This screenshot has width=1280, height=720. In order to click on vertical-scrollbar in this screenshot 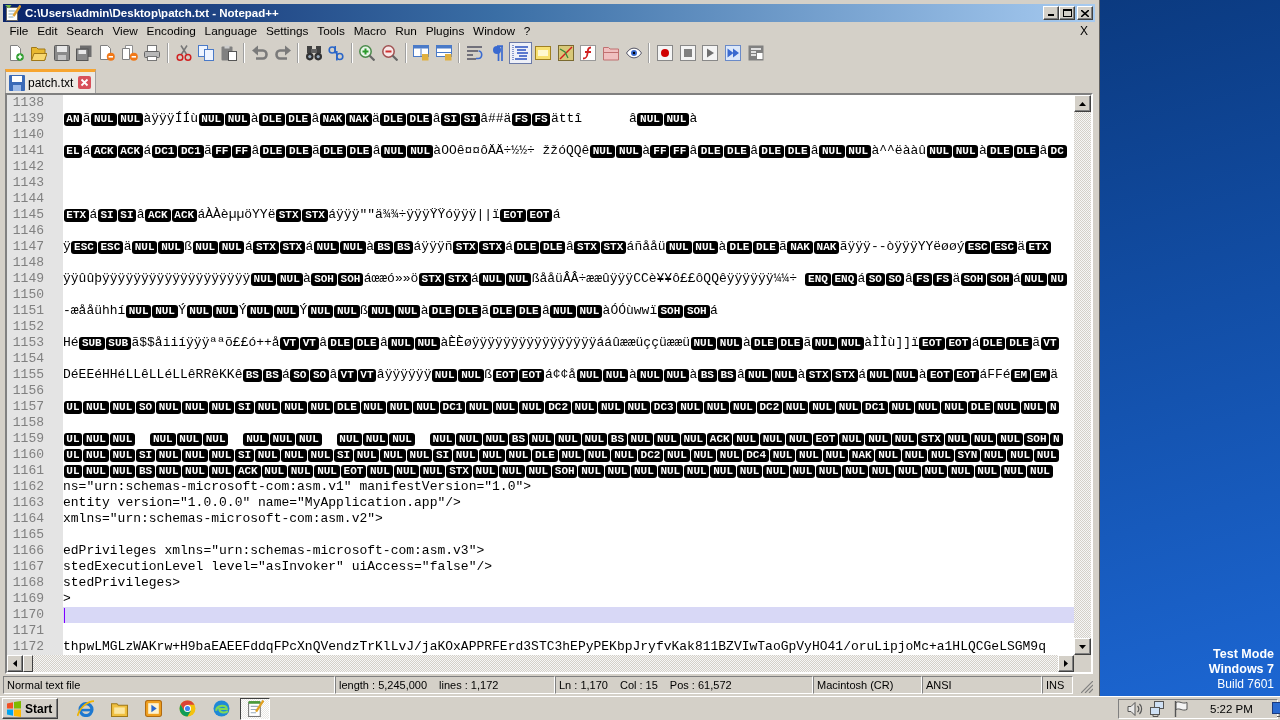, I will do `click(1082, 375)`.